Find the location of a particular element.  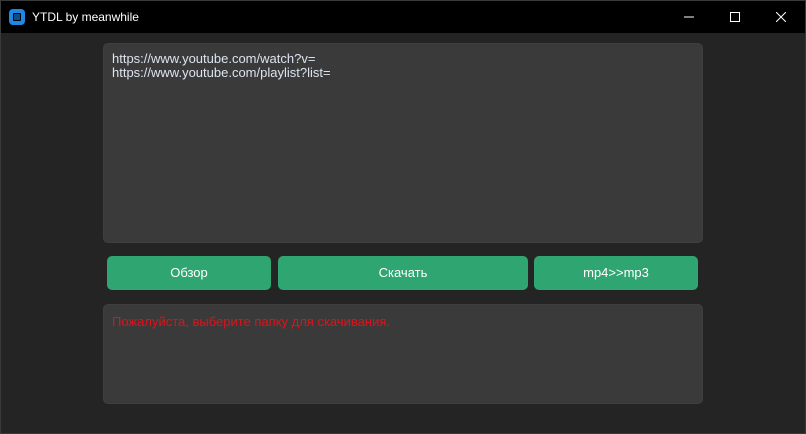

minimize-button is located at coordinates (689, 17).